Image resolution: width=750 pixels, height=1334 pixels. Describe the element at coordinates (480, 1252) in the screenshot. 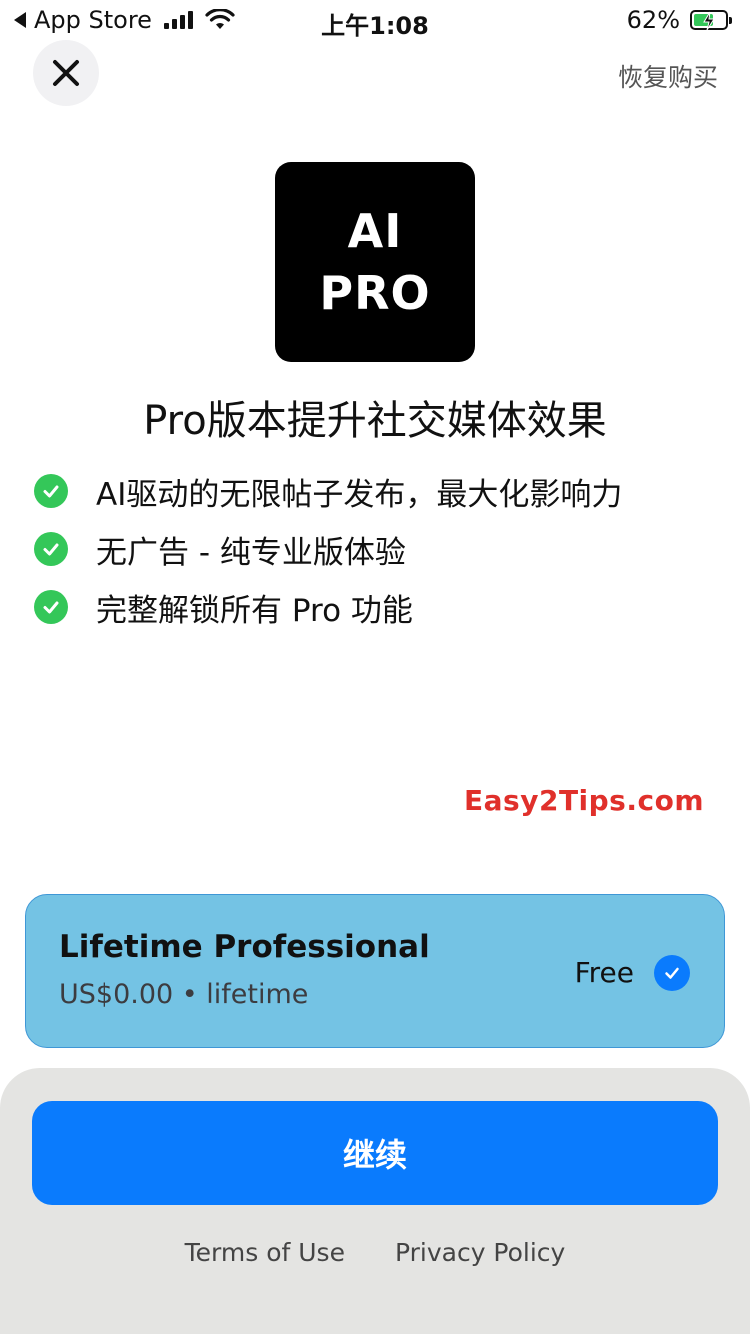

I see `privacy-policy-link: Privacy Policy` at that location.